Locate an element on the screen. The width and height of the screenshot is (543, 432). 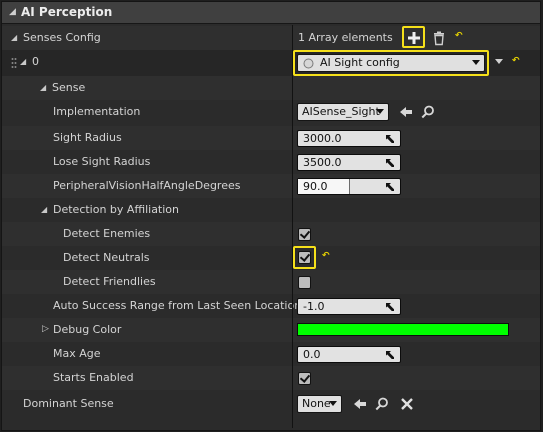
array-index-label: 0 is located at coordinates (35, 61).